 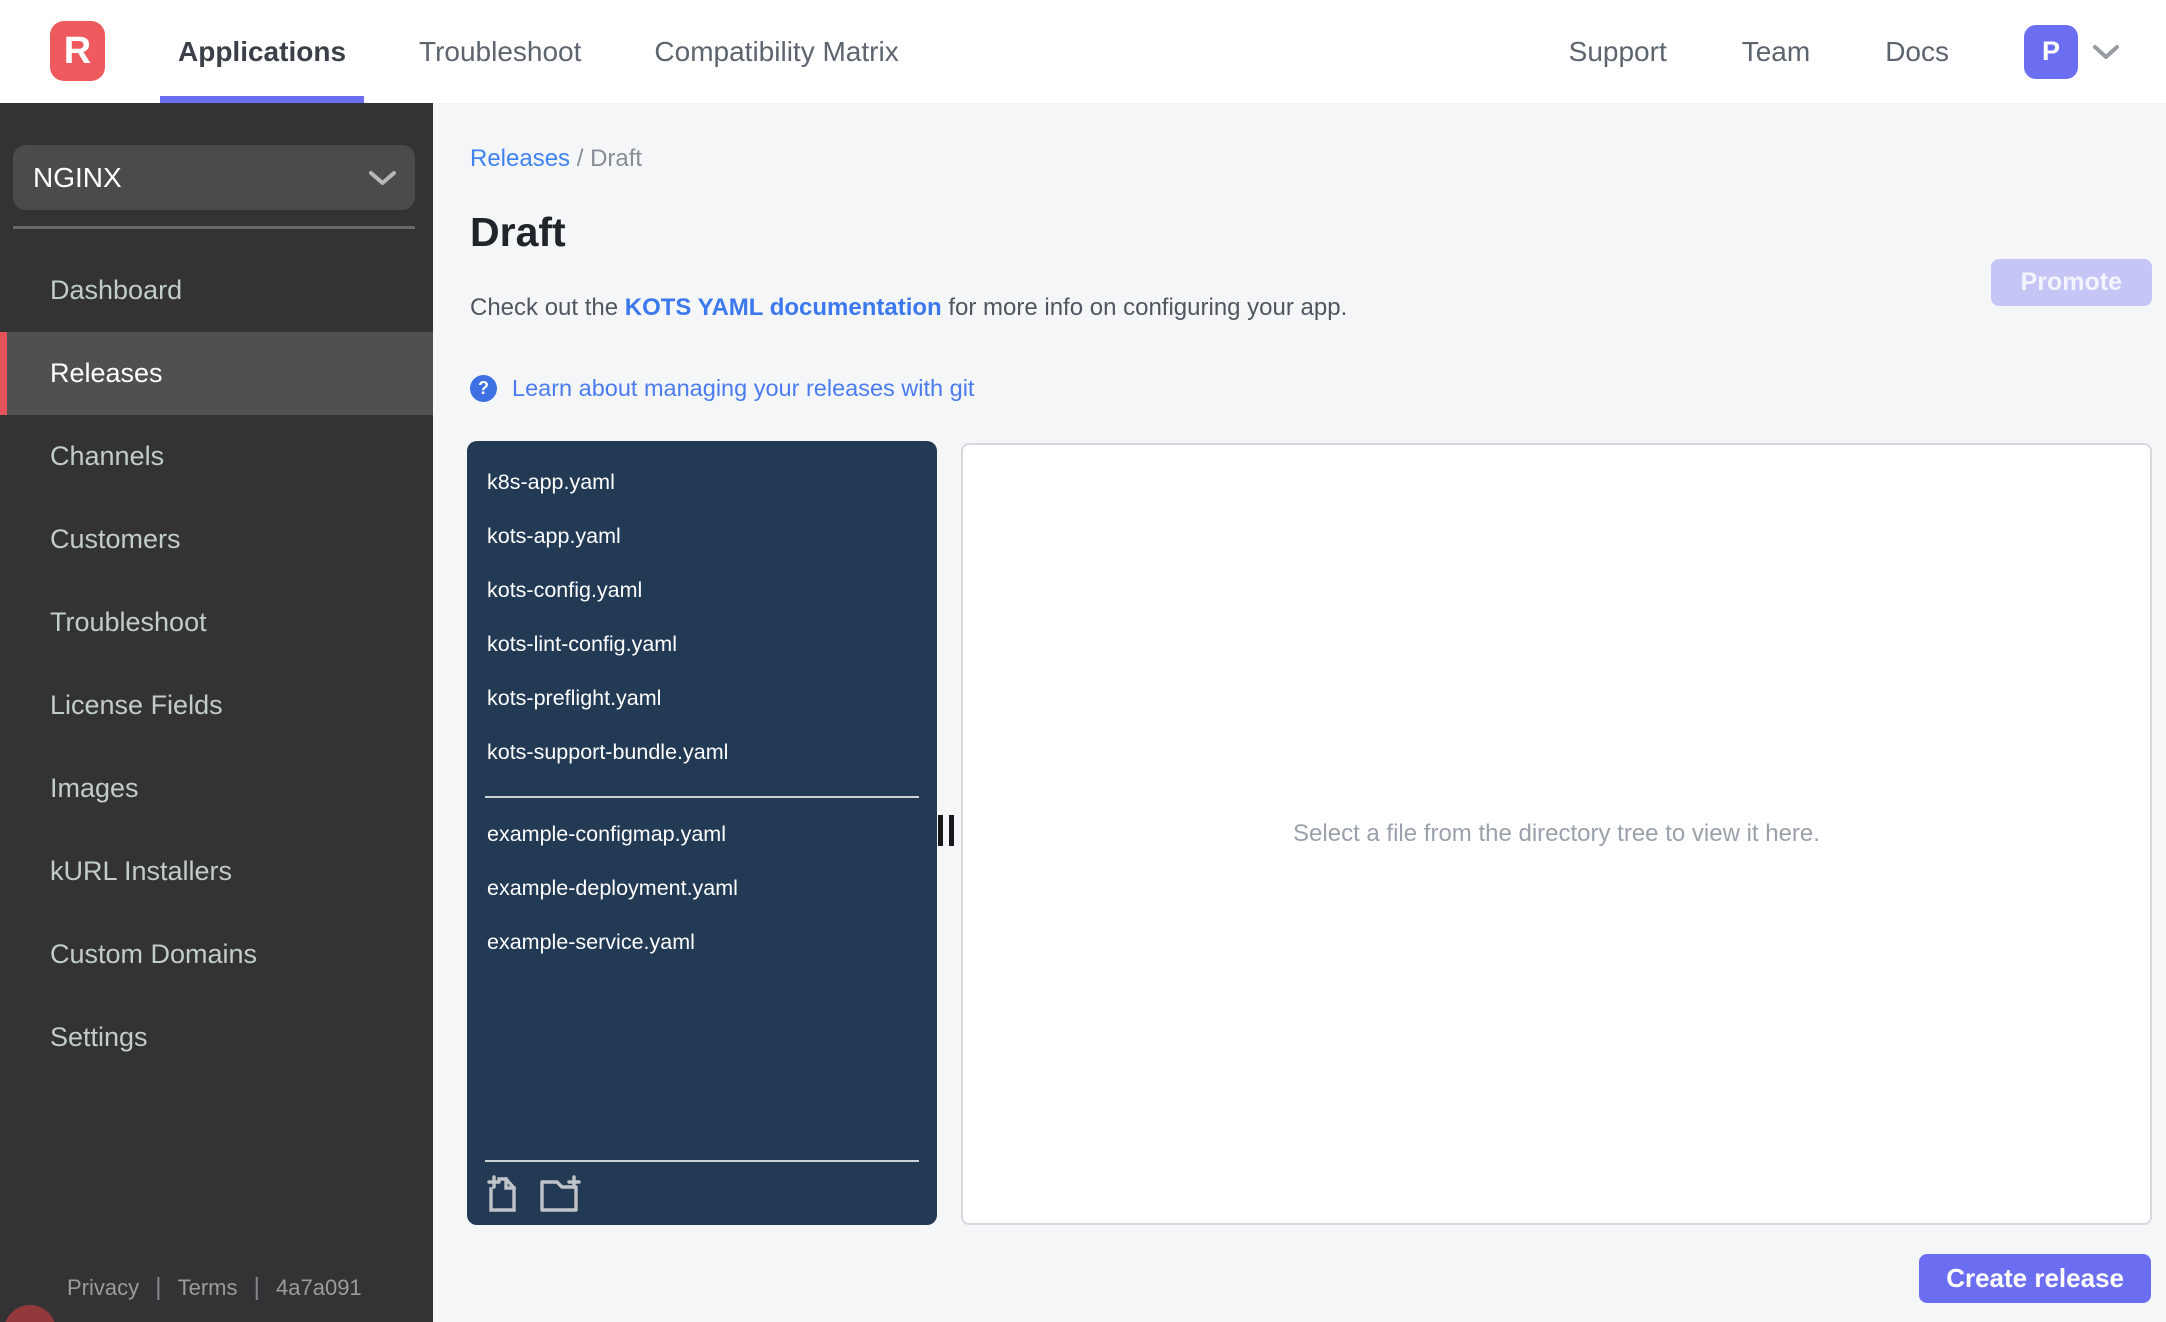 What do you see at coordinates (702, 590) in the screenshot?
I see `file-tree-item: kots-config.yaml` at bounding box center [702, 590].